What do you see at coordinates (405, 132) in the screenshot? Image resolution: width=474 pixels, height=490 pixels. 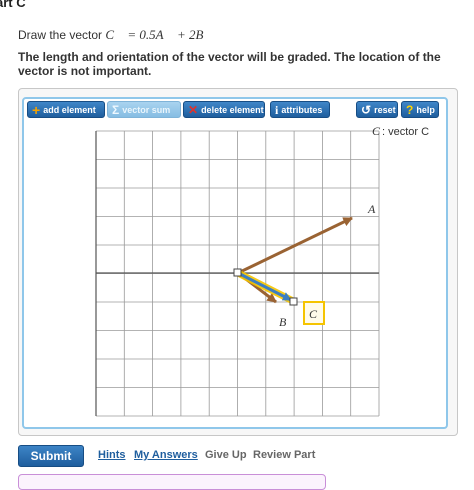 I see `legend-vector-label: : vector C` at bounding box center [405, 132].